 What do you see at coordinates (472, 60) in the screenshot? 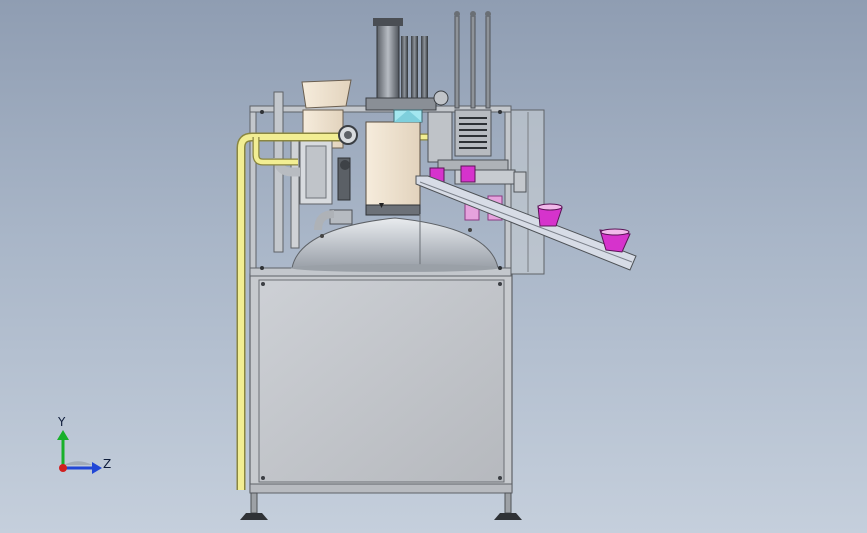
I see `guide-rods` at bounding box center [472, 60].